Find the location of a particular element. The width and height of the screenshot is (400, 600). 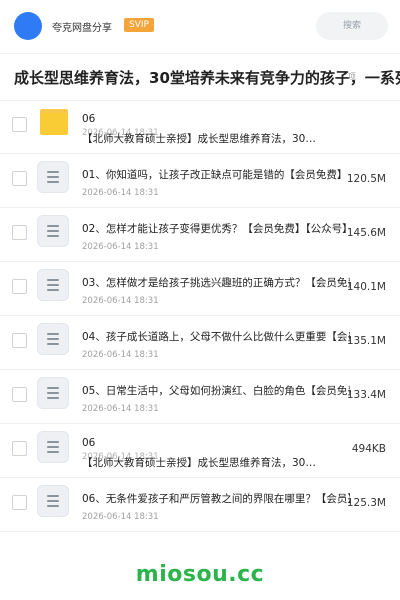

site-name: 夸克网盘分享 is located at coordinates (82, 28).